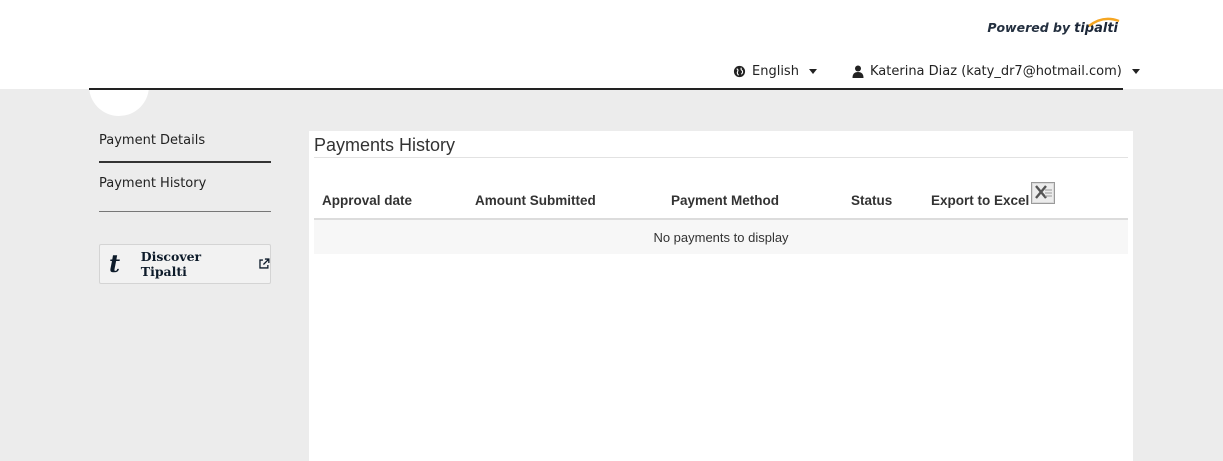 This screenshot has width=1223, height=461. Describe the element at coordinates (171, 264) in the screenshot. I see `discover-label: Discover Tipalti` at that location.